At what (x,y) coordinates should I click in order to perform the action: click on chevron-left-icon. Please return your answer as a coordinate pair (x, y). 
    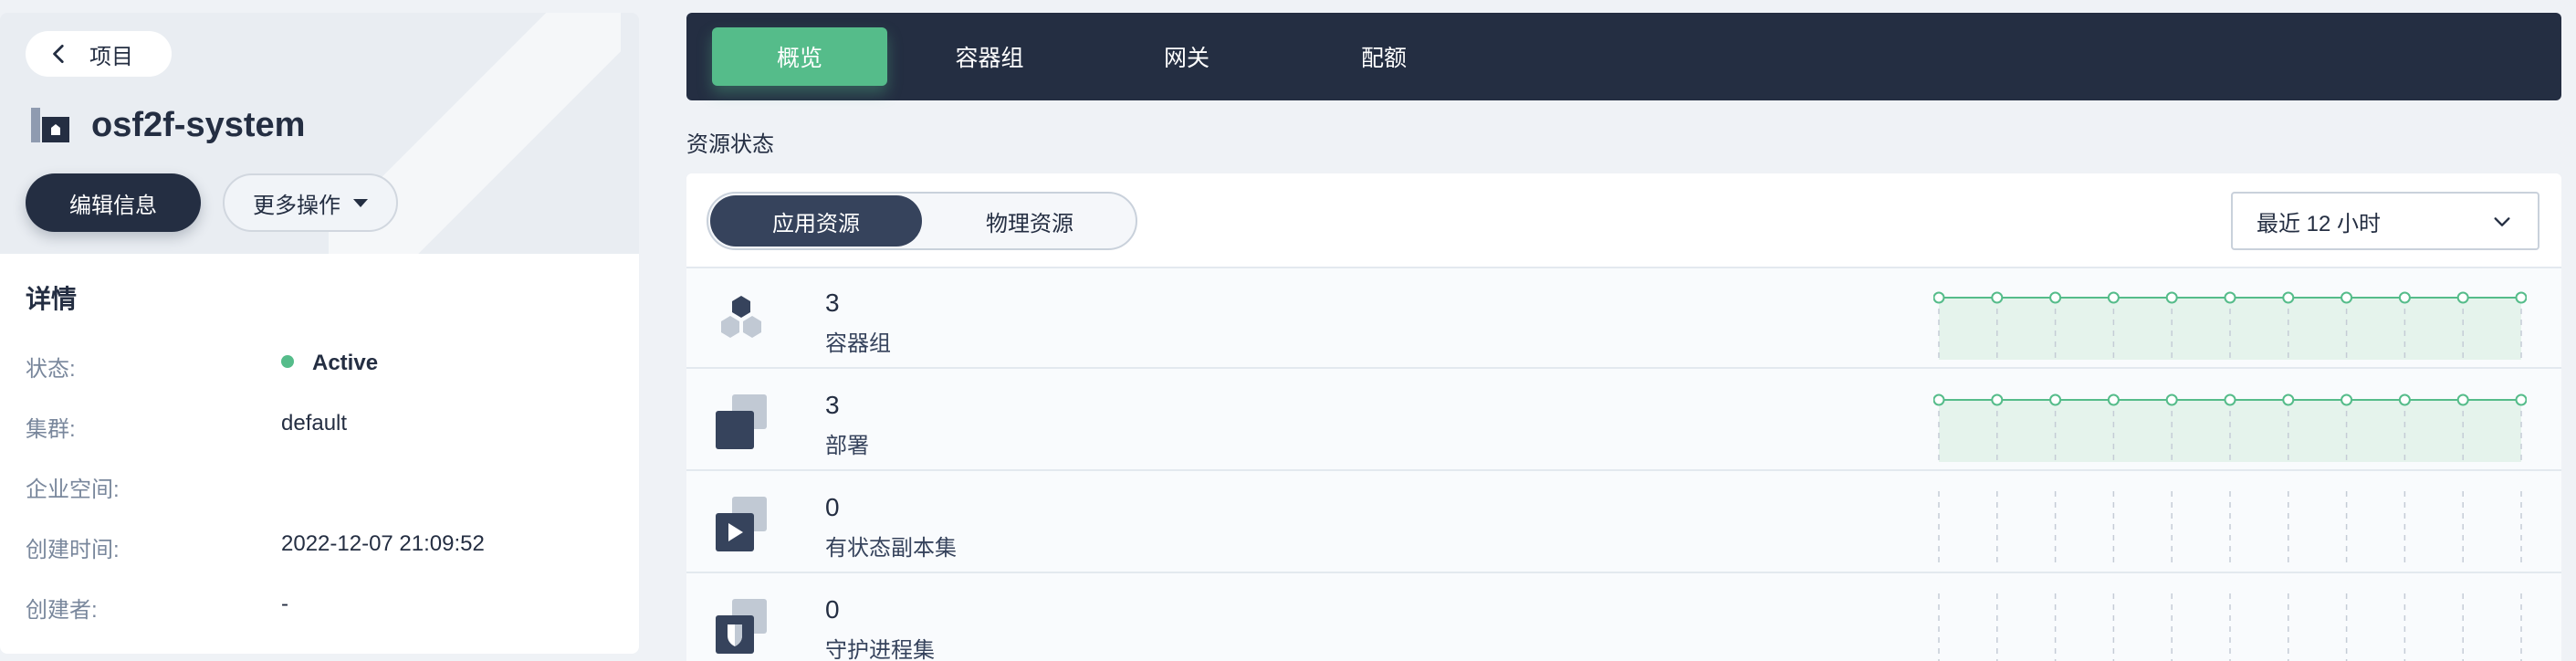
    Looking at the image, I should click on (58, 54).